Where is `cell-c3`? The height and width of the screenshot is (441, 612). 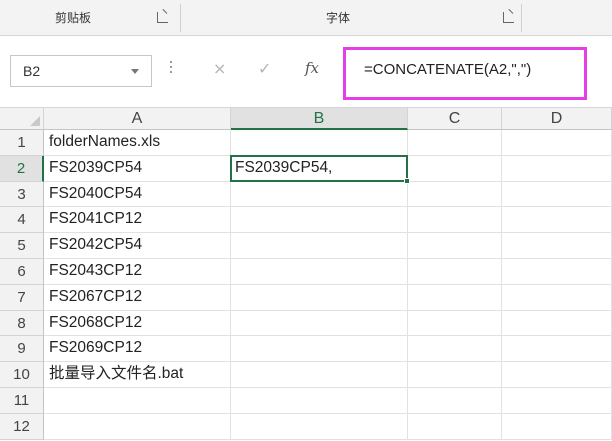
cell-c3 is located at coordinates (455, 194).